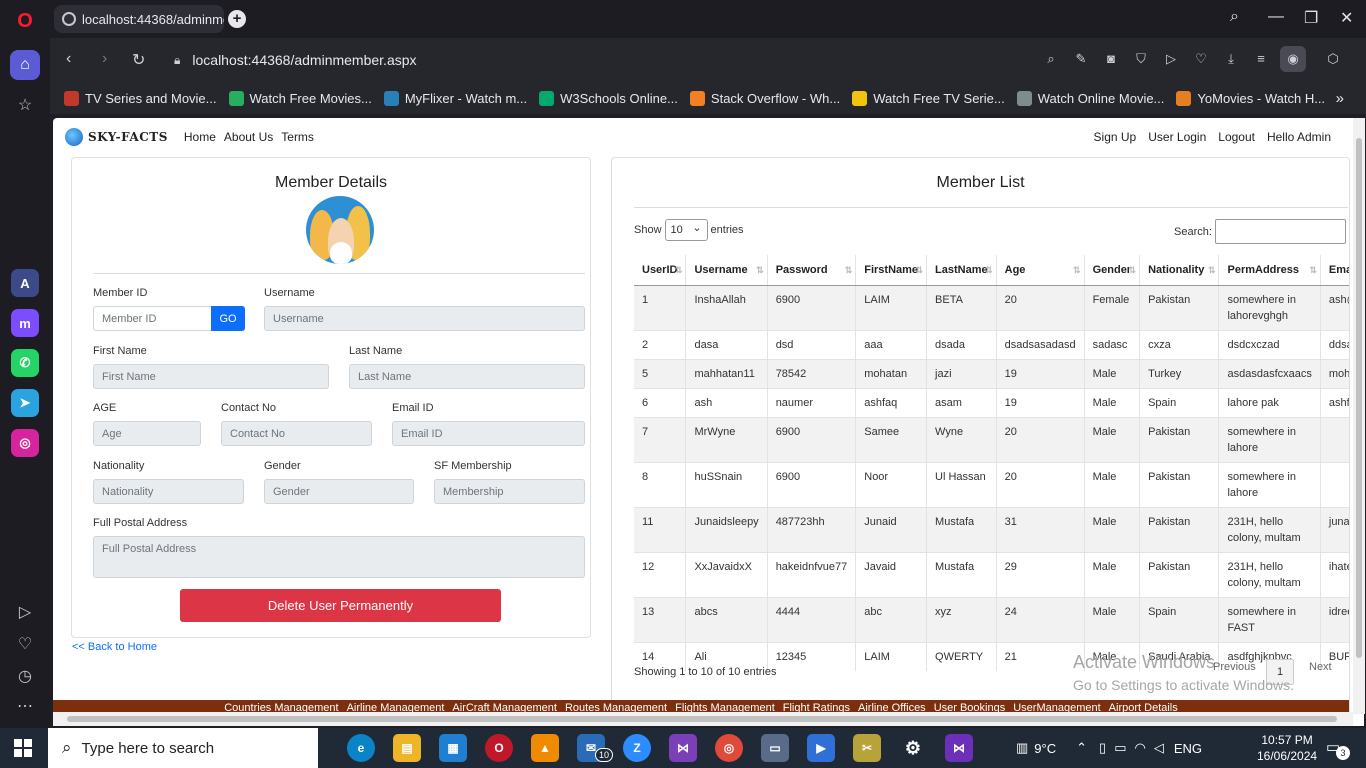  What do you see at coordinates (1141, 60) in the screenshot?
I see `shield-icon: ⛉` at bounding box center [1141, 60].